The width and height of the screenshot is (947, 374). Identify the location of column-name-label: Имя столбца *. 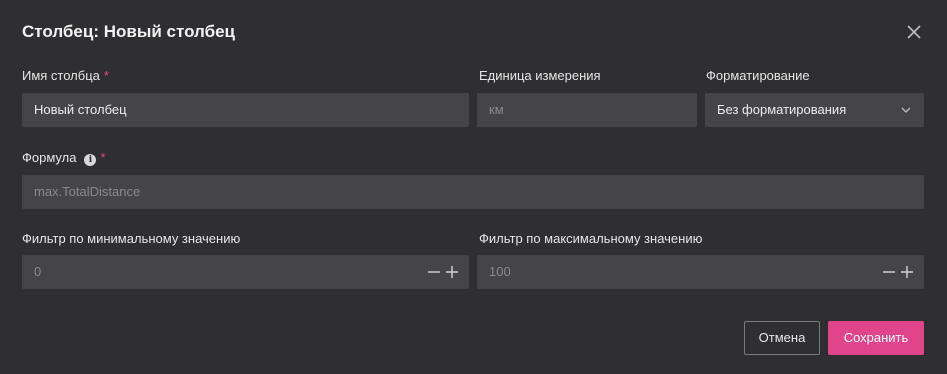
(65, 75).